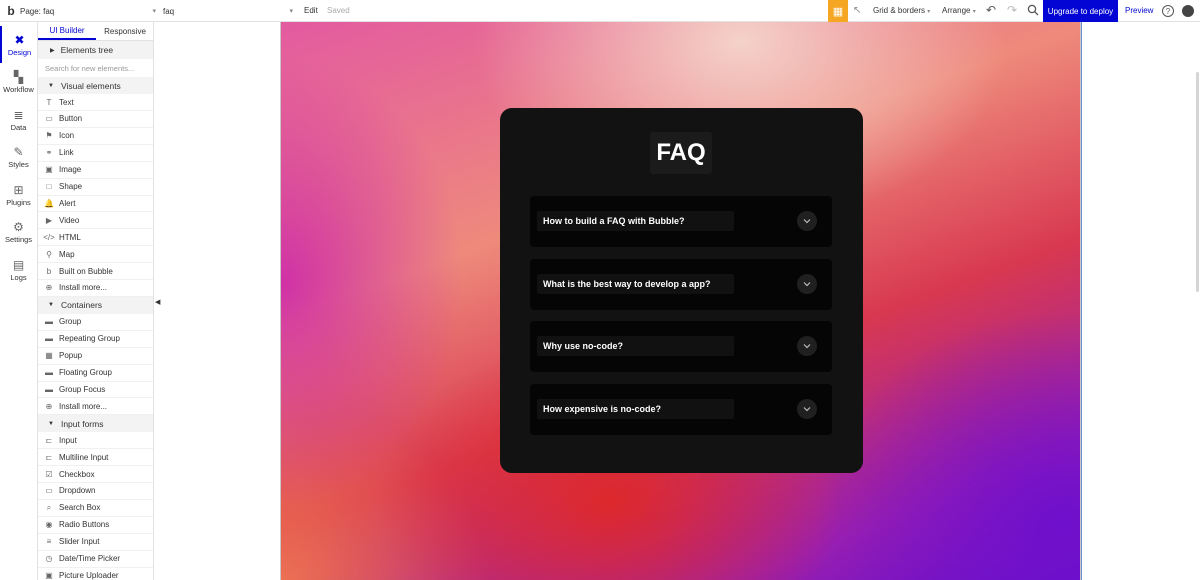 This screenshot has width=1200, height=580. What do you see at coordinates (1188, 11) in the screenshot?
I see `user-avatar-icon` at bounding box center [1188, 11].